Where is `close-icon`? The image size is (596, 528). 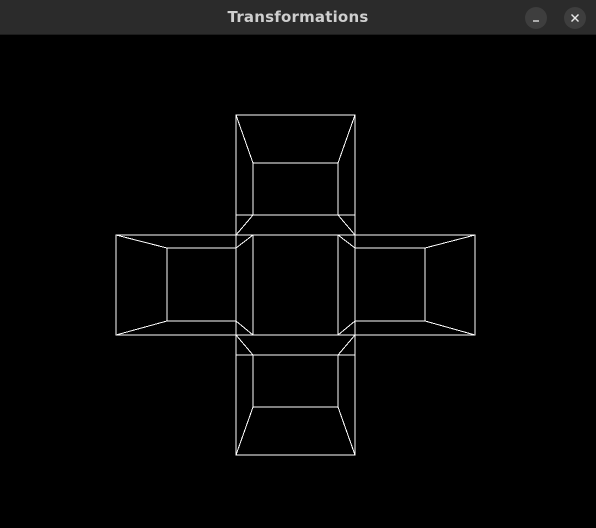
close-icon is located at coordinates (575, 18).